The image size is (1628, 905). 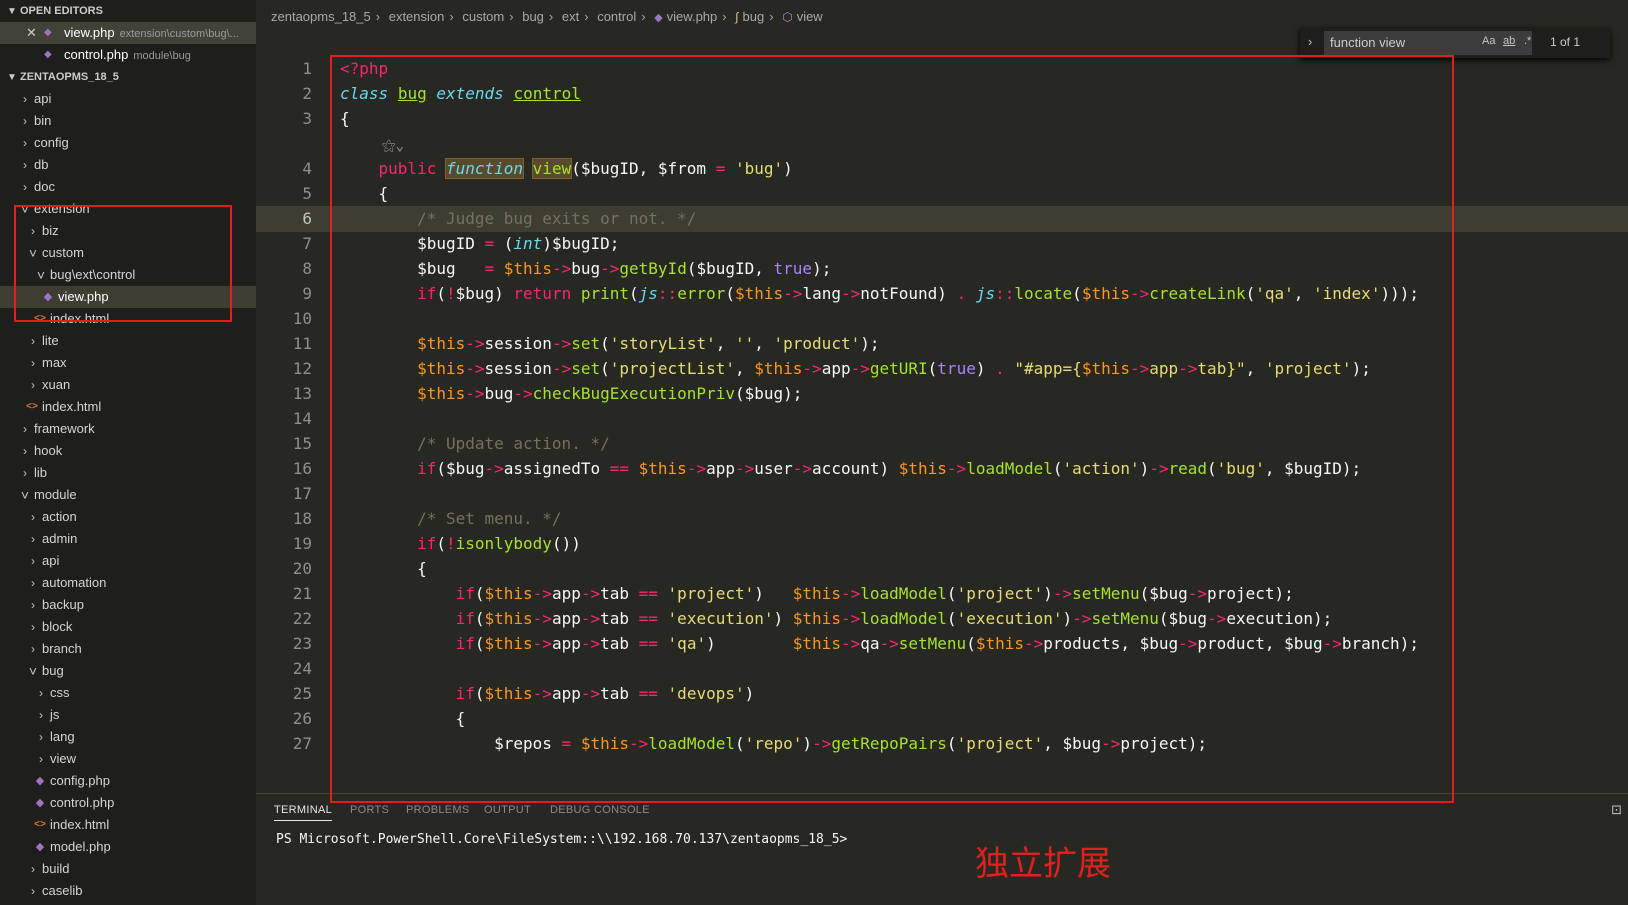 What do you see at coordinates (810, 16) in the screenshot?
I see `breadcrumb-item: view` at bounding box center [810, 16].